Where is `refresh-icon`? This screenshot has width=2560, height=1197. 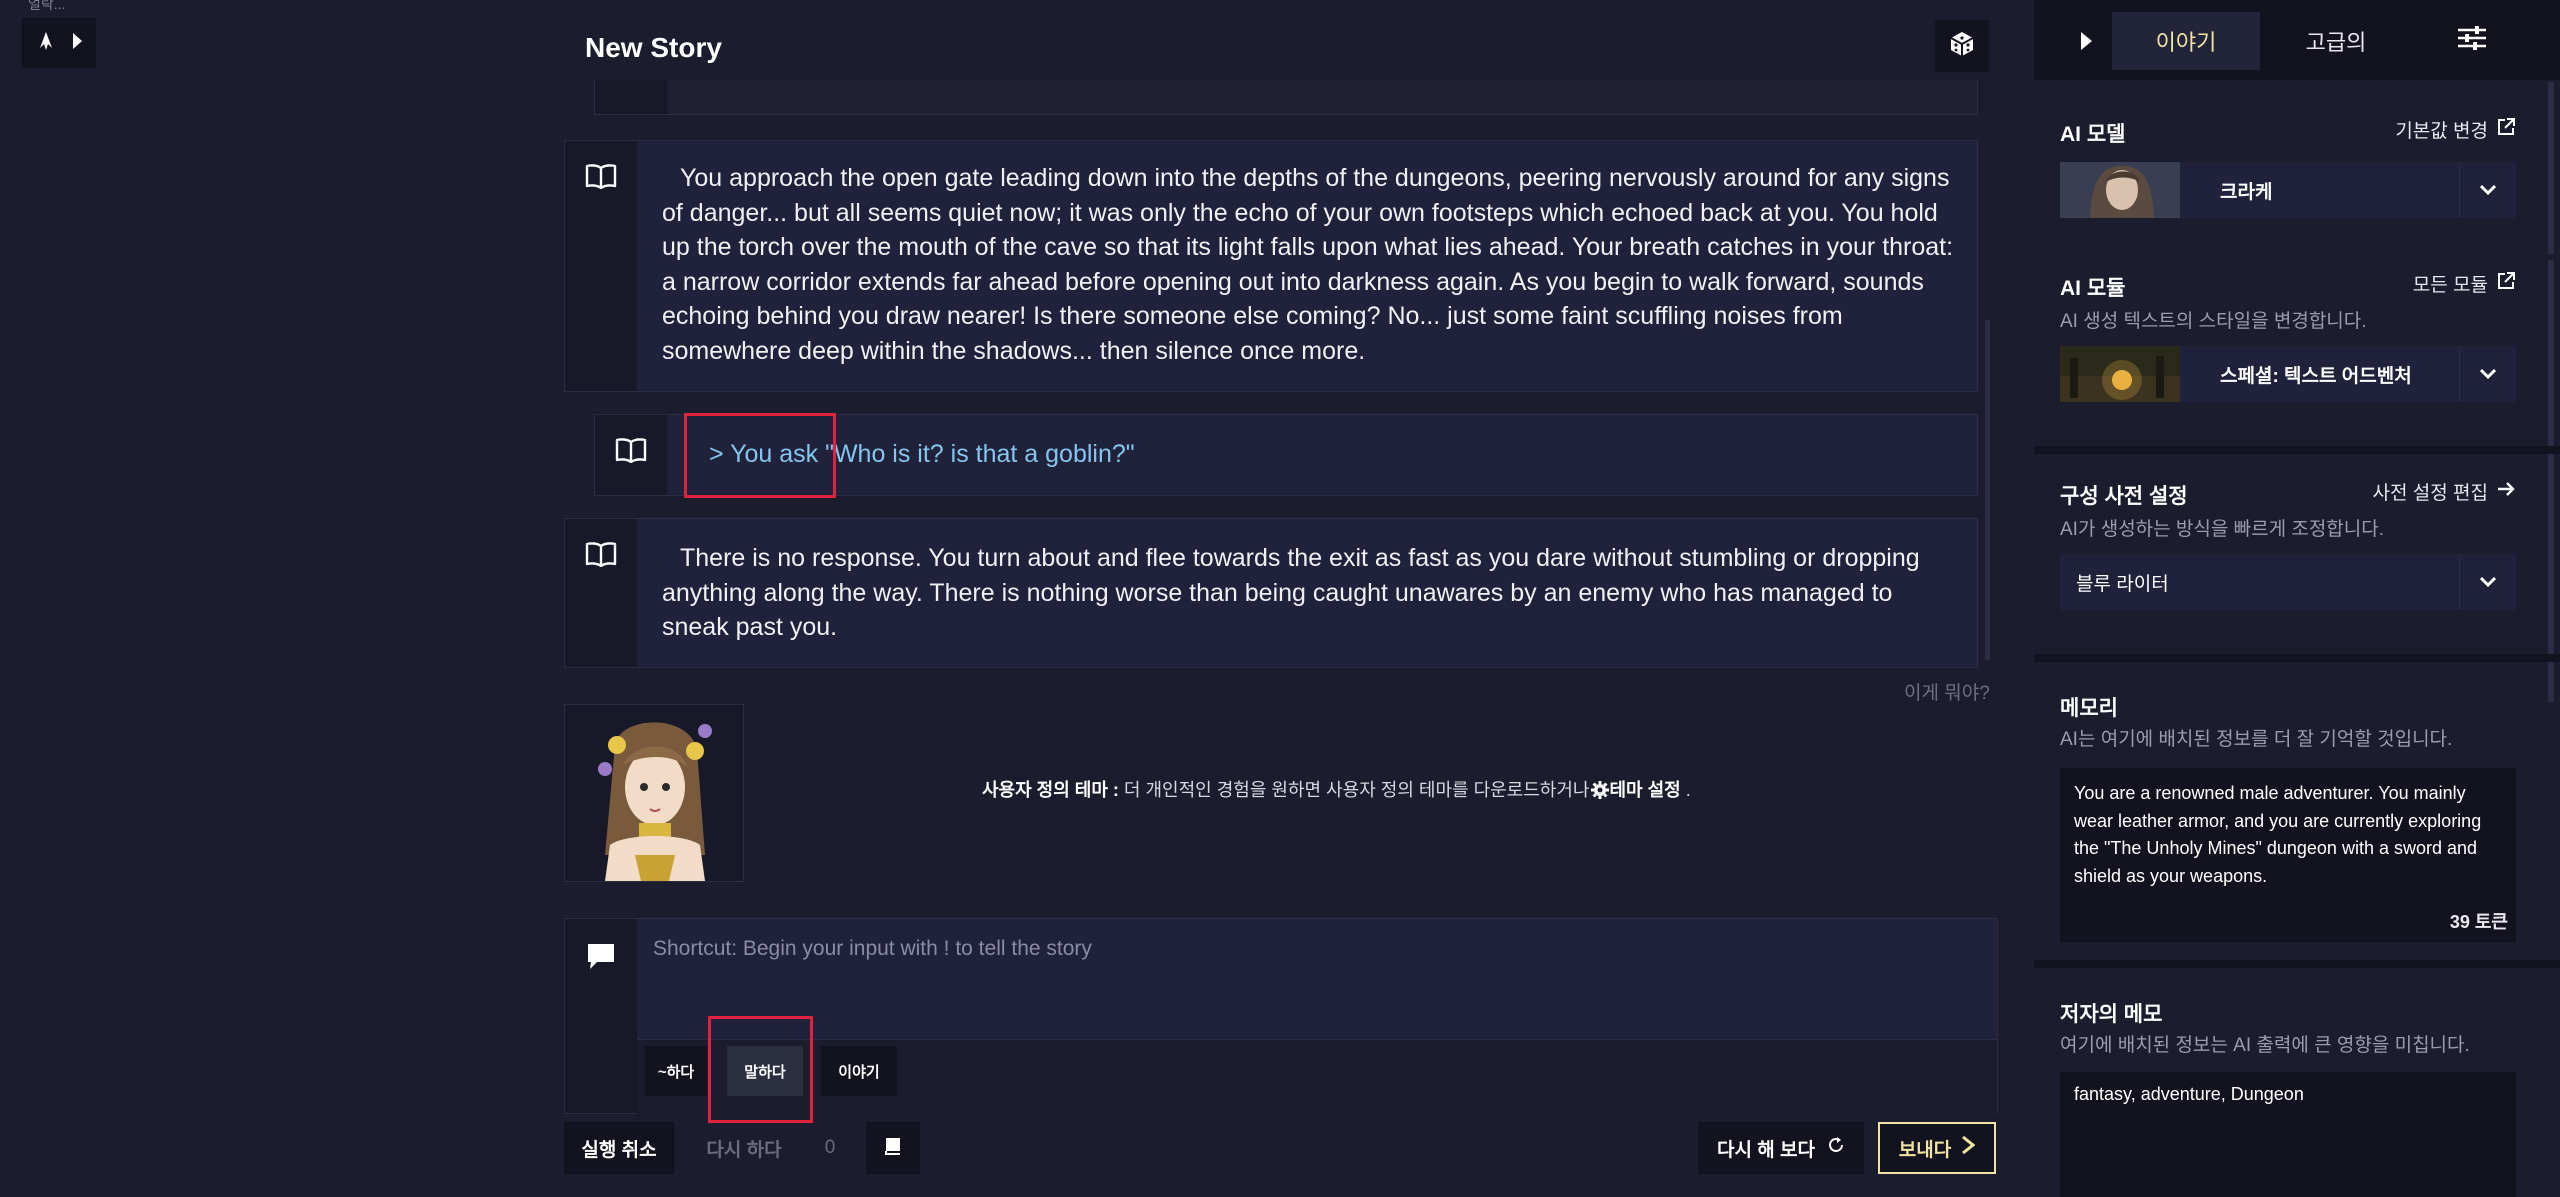 refresh-icon is located at coordinates (1836, 1148).